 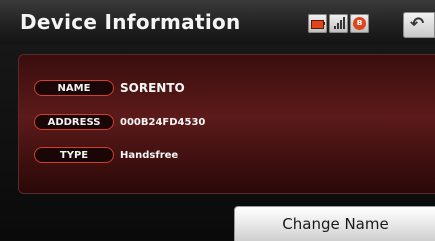 What do you see at coordinates (74, 122) in the screenshot?
I see `address-label: ADDRESS` at bounding box center [74, 122].